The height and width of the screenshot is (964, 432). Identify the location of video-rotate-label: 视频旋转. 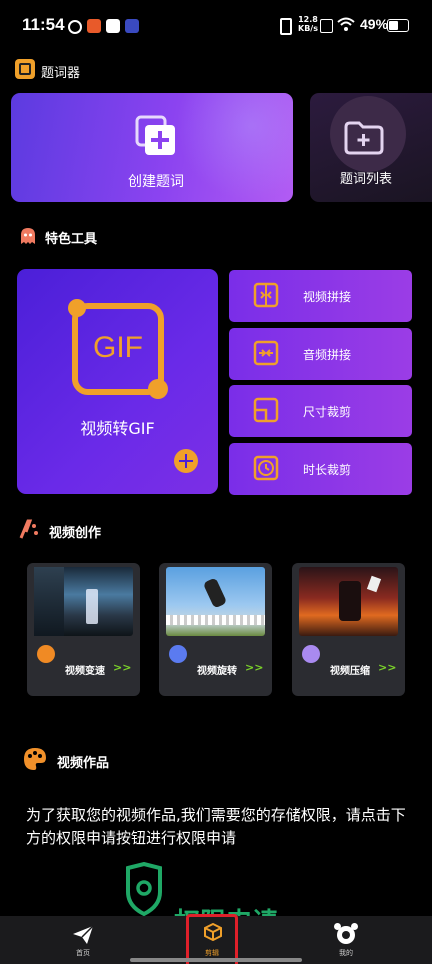
(217, 671).